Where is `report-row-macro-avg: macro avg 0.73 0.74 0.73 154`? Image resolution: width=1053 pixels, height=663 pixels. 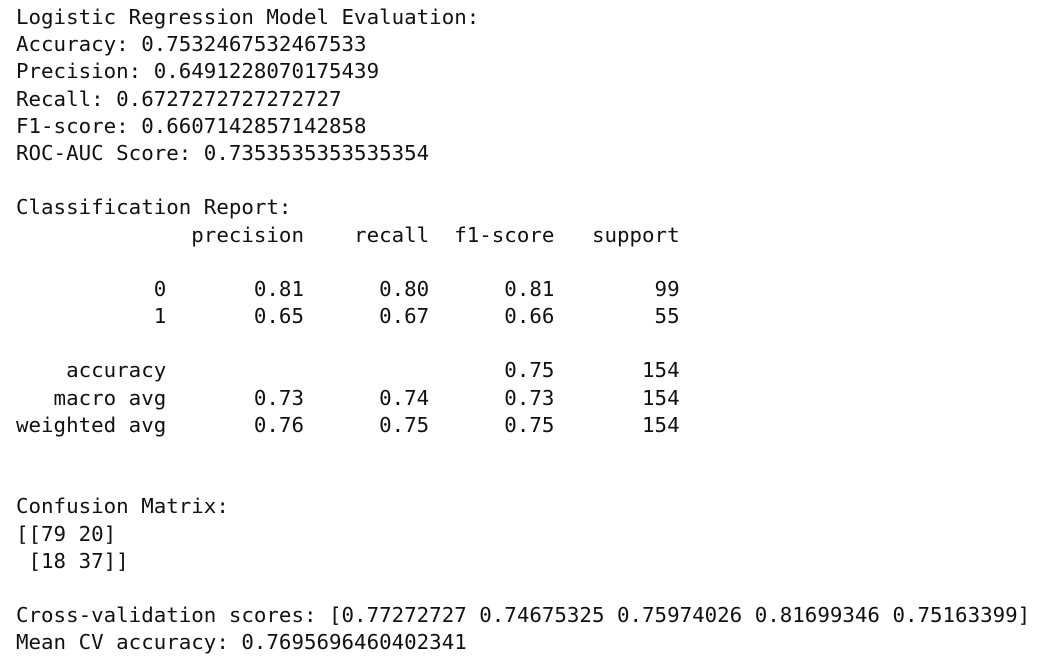
report-row-macro-avg: macro avg 0.73 0.74 0.73 154 is located at coordinates (348, 397).